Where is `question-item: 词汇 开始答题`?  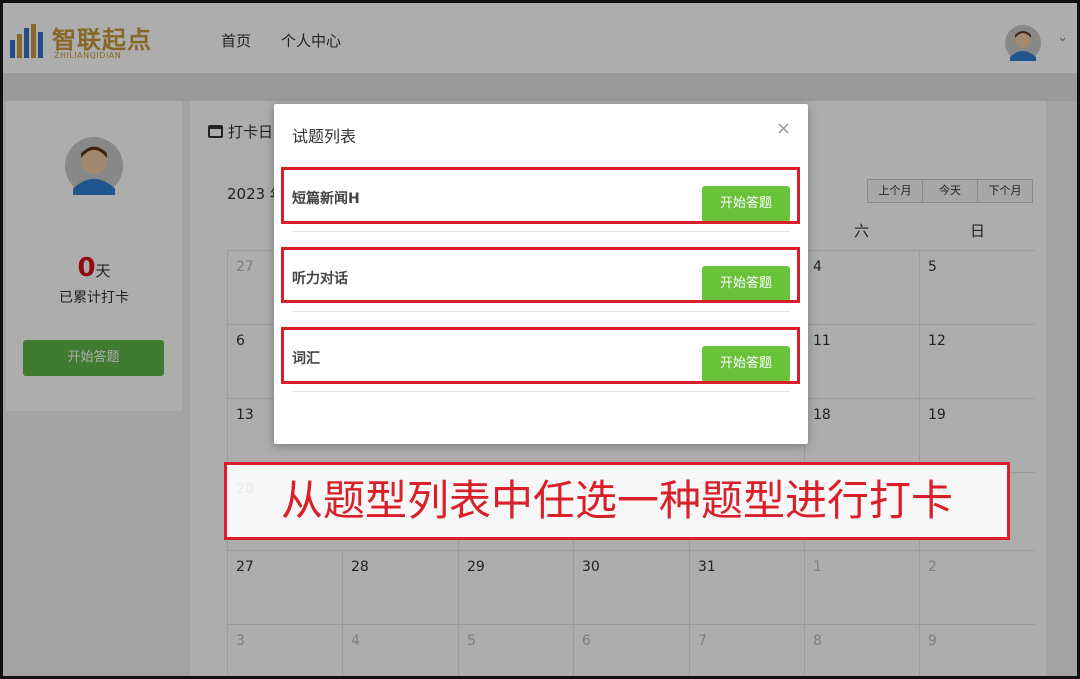 question-item: 词汇 开始答题 is located at coordinates (541, 364).